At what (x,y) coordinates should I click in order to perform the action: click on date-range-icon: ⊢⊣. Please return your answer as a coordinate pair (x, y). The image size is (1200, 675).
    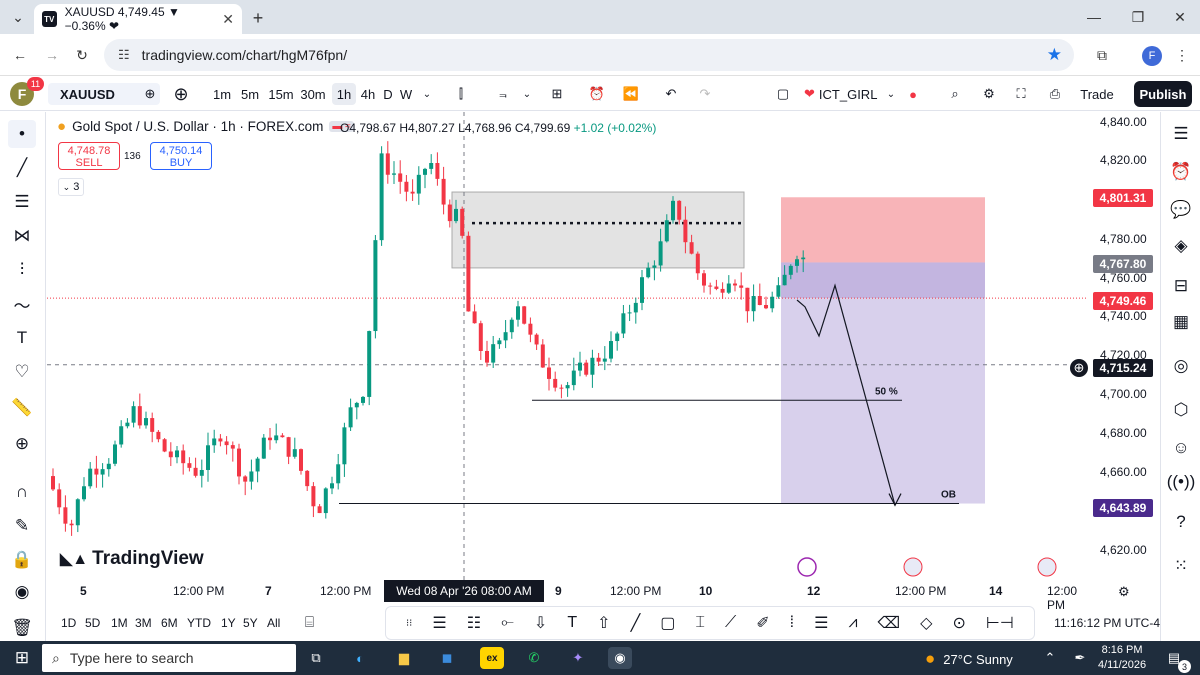
    Looking at the image, I should click on (1000, 623).